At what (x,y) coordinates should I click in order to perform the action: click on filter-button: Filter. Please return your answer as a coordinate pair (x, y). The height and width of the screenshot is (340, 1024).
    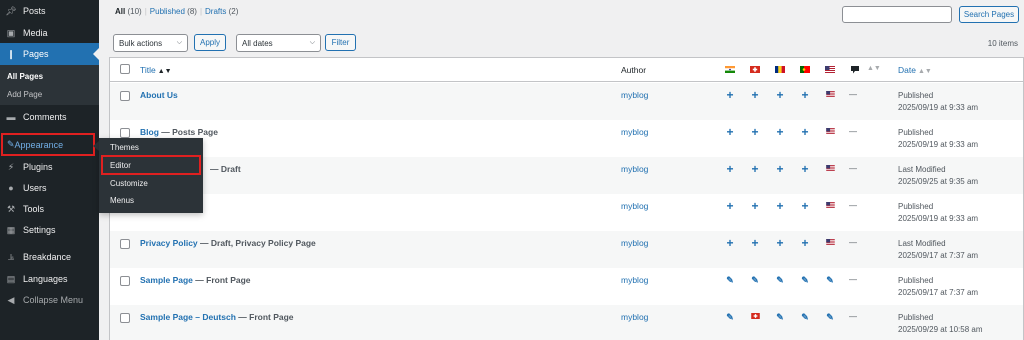
    Looking at the image, I should click on (340, 42).